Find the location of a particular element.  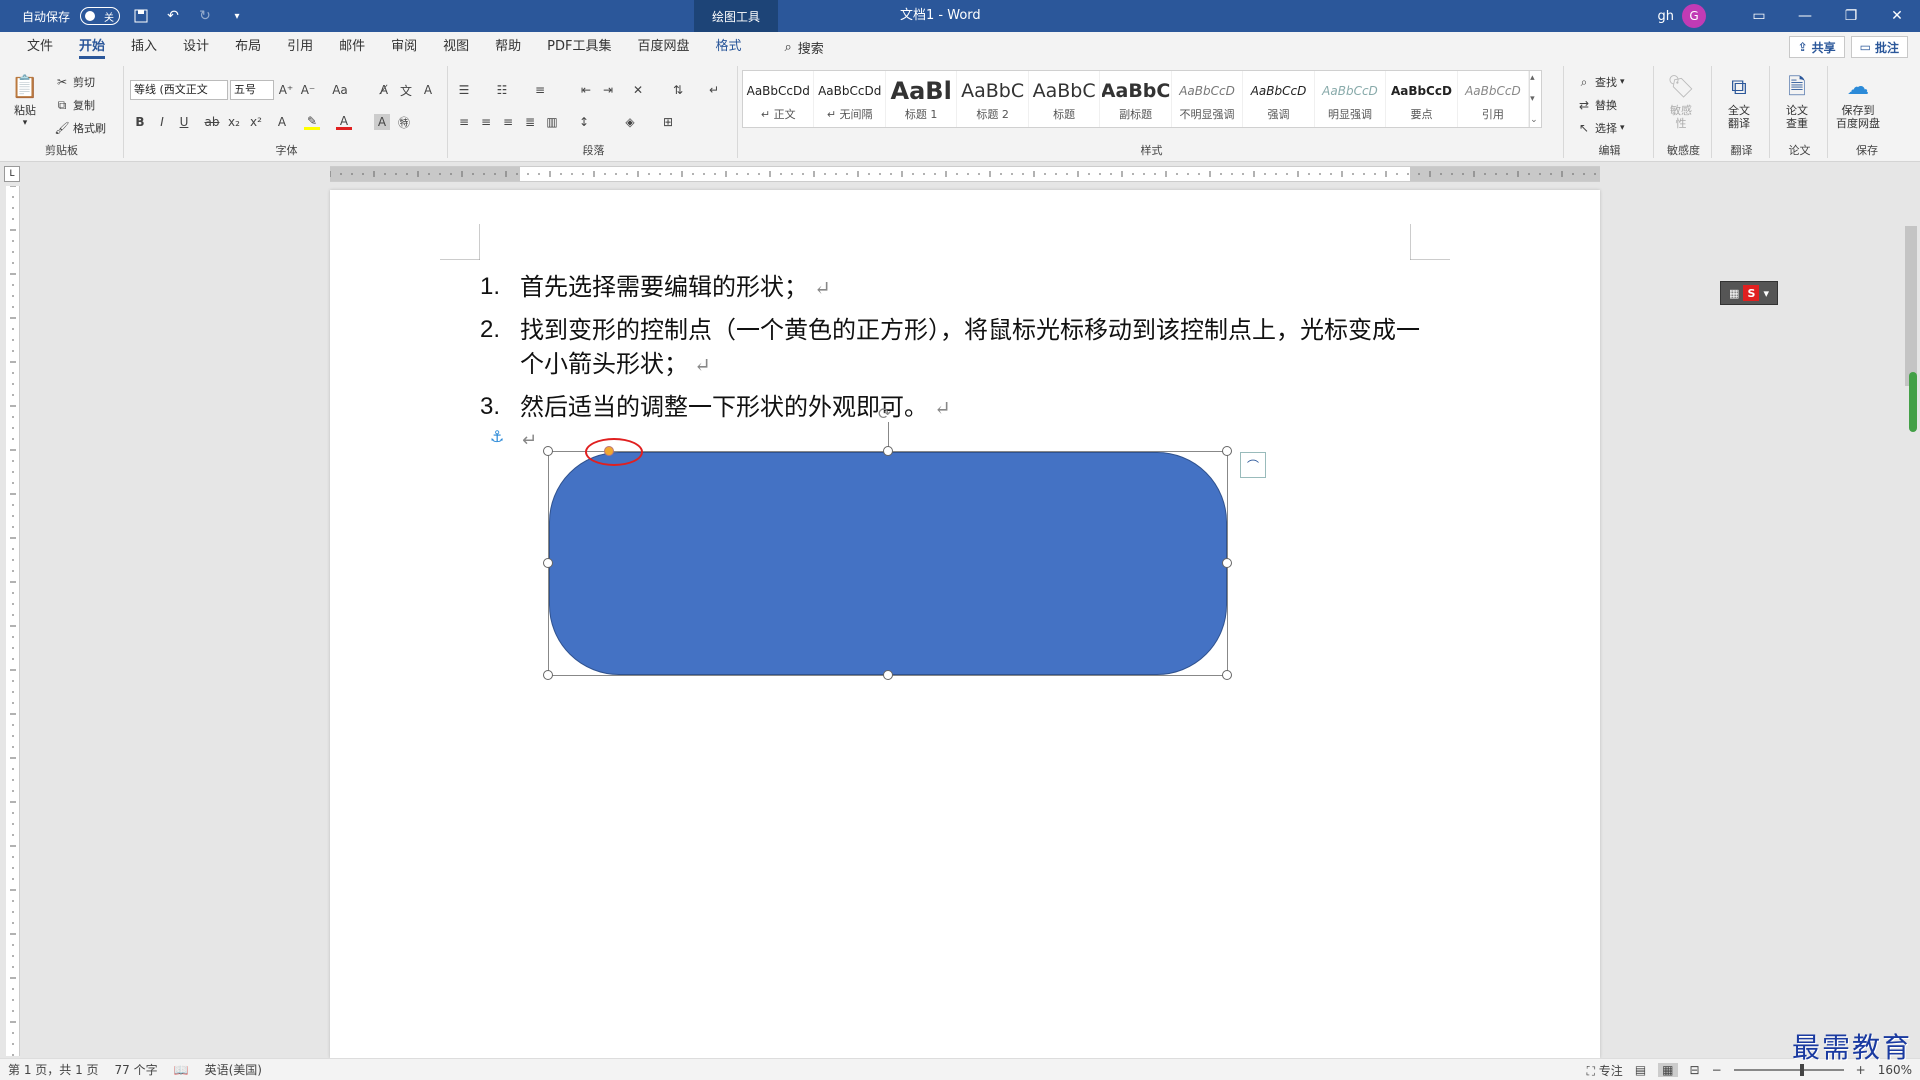

style-title: AaBbC 标题 is located at coordinates (1065, 99).